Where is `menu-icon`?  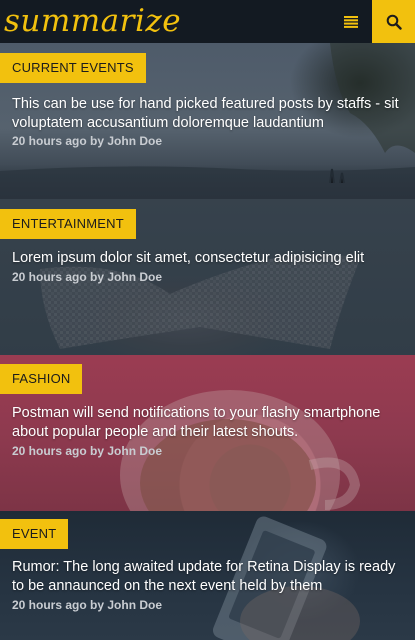 menu-icon is located at coordinates (350, 21).